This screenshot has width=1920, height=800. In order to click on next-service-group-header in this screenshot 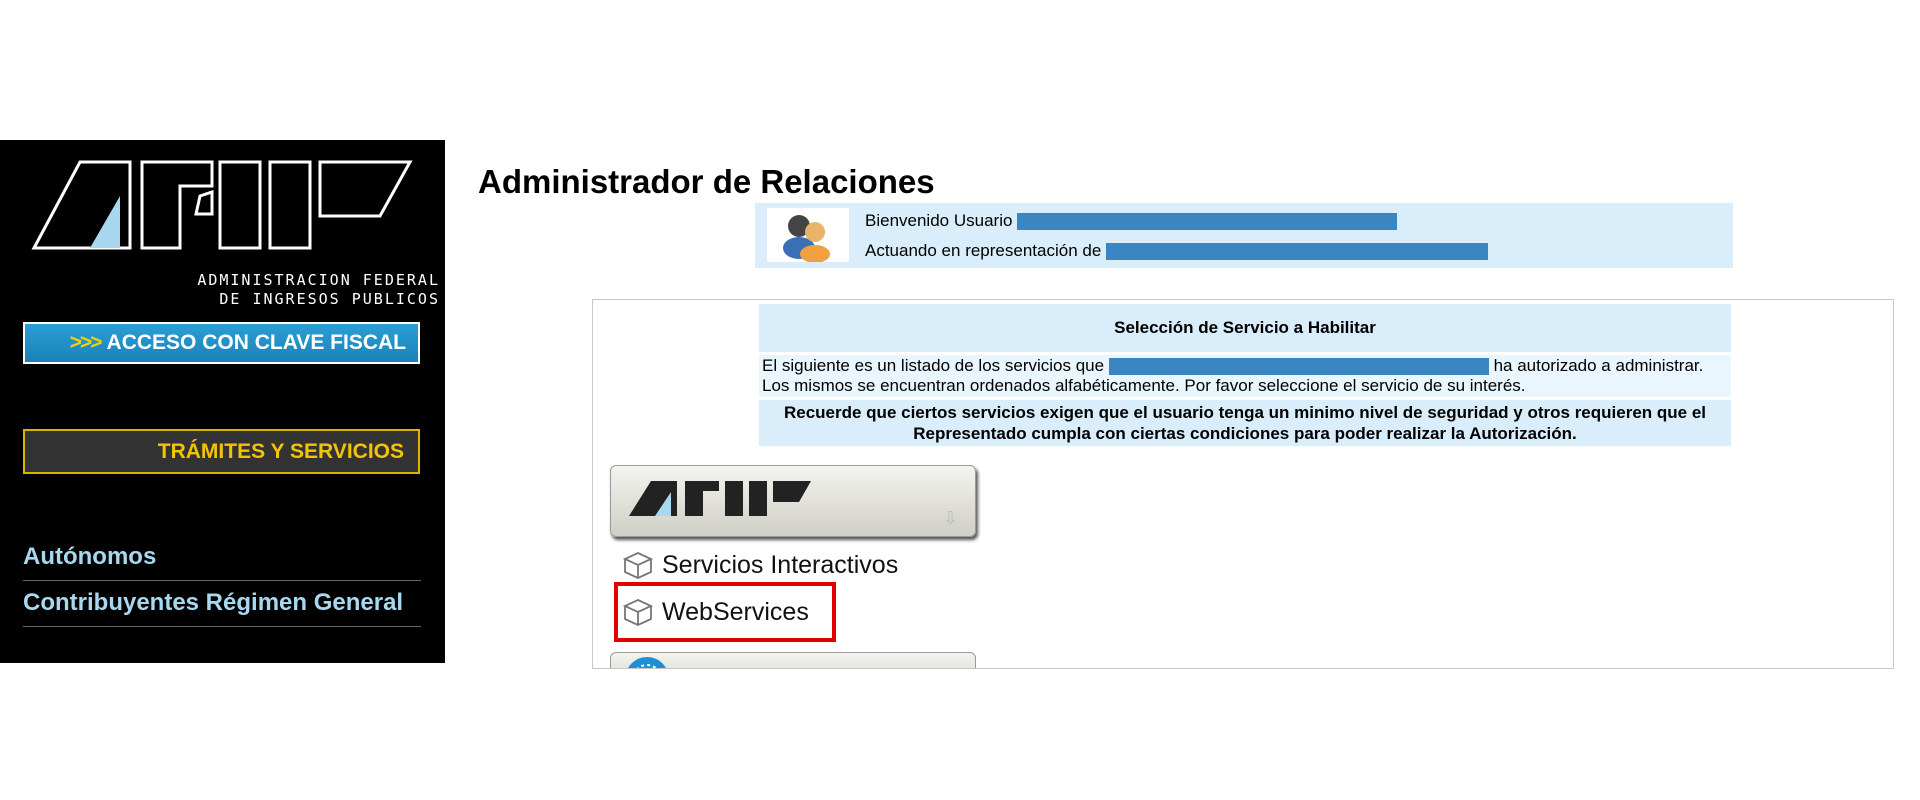, I will do `click(793, 660)`.